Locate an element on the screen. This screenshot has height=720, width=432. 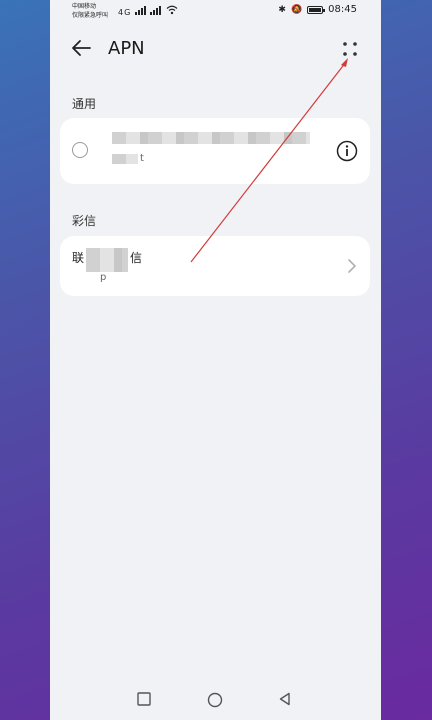
circle-icon is located at coordinates (215, 700).